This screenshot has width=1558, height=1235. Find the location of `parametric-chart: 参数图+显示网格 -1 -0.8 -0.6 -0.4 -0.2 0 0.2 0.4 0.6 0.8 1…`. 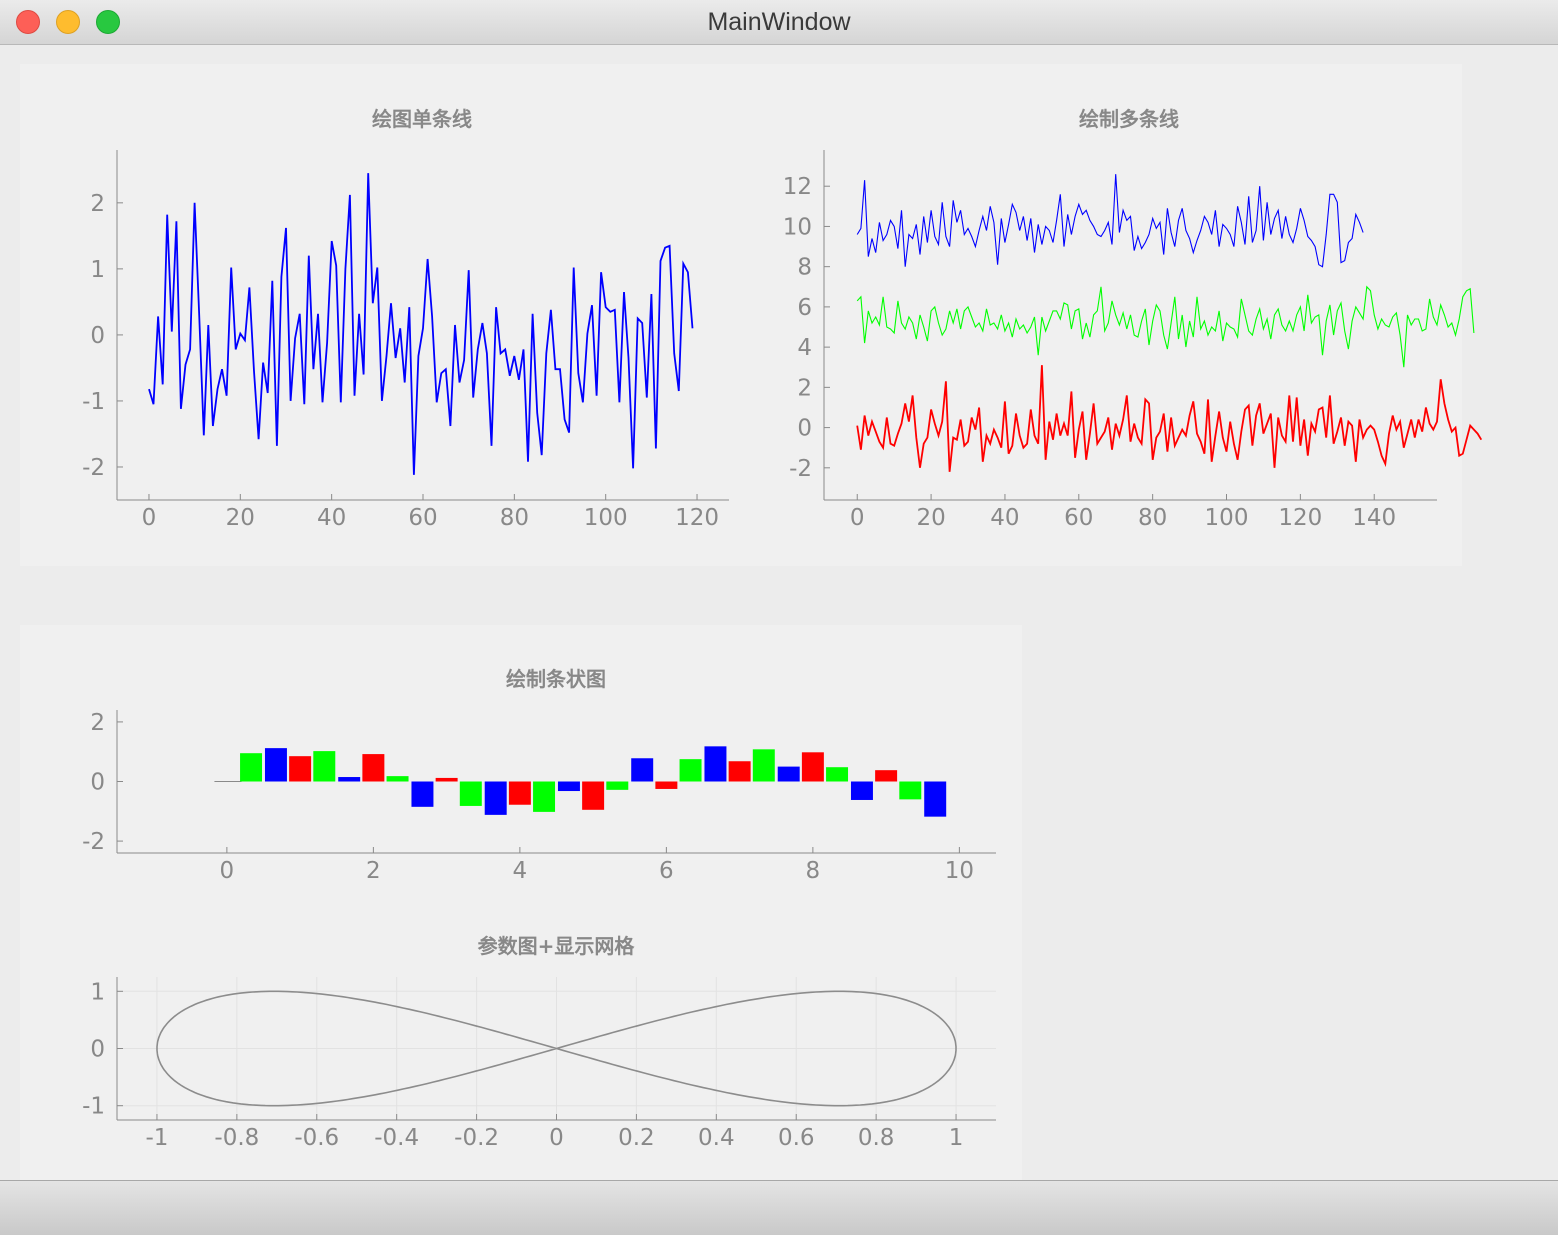

parametric-chart: 参数图+显示网格 -1 -0.8 -0.6 -0.4 -0.2 0 0.2 0.4 0.6 0.8 1… is located at coordinates (539, 1042).